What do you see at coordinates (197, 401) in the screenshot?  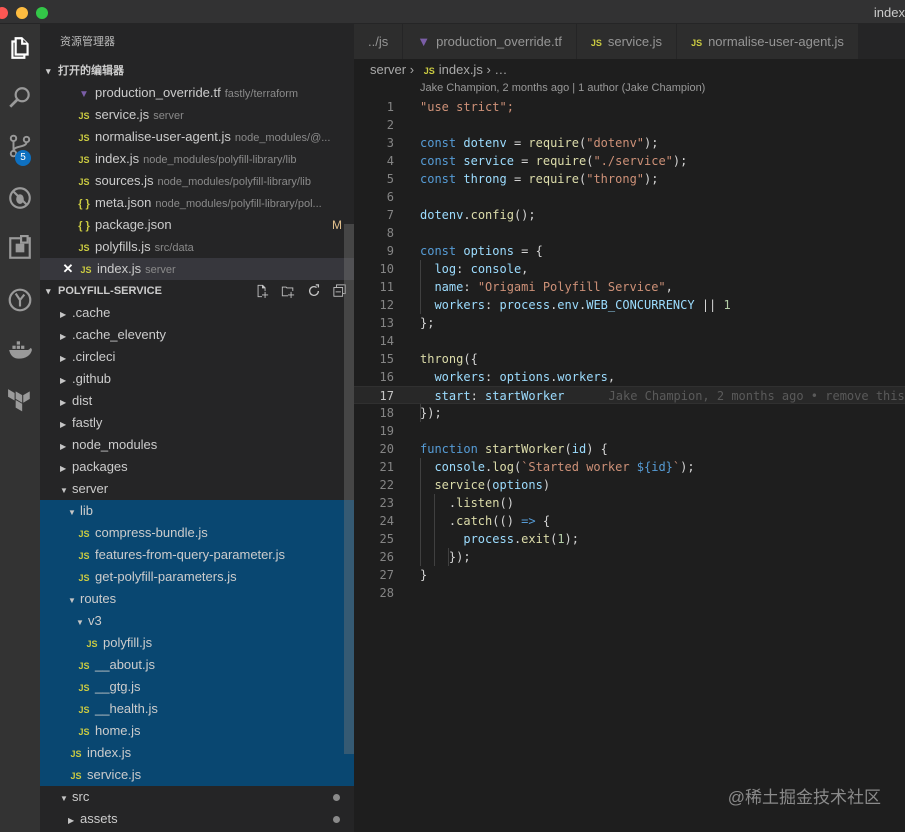 I see `tree-folder: ▶ dist` at bounding box center [197, 401].